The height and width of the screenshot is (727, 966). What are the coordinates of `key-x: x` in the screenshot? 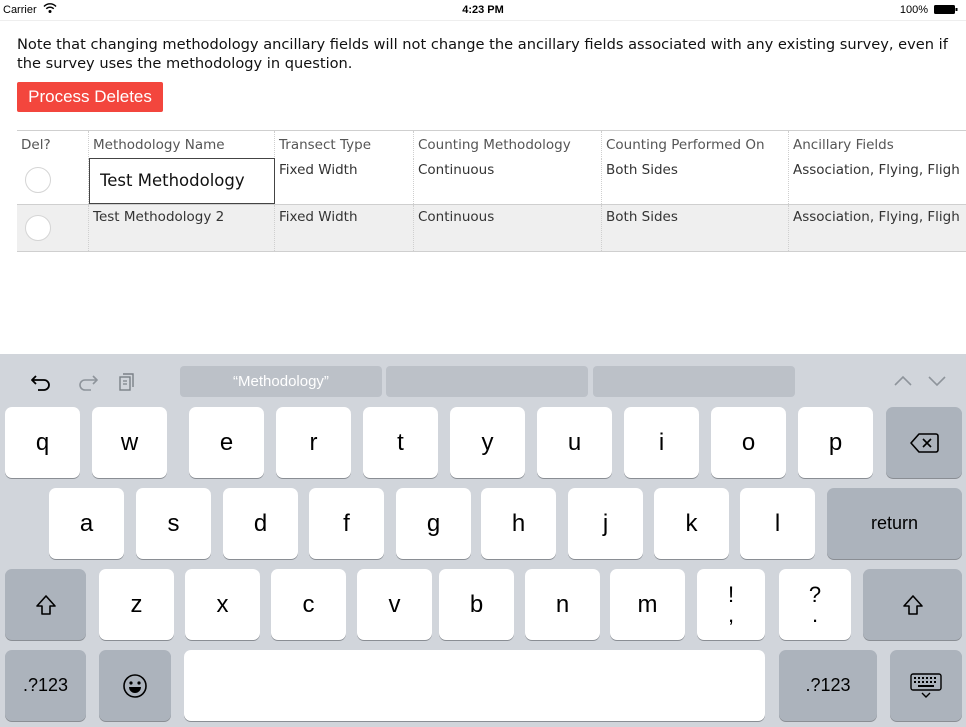 It's located at (222, 604).